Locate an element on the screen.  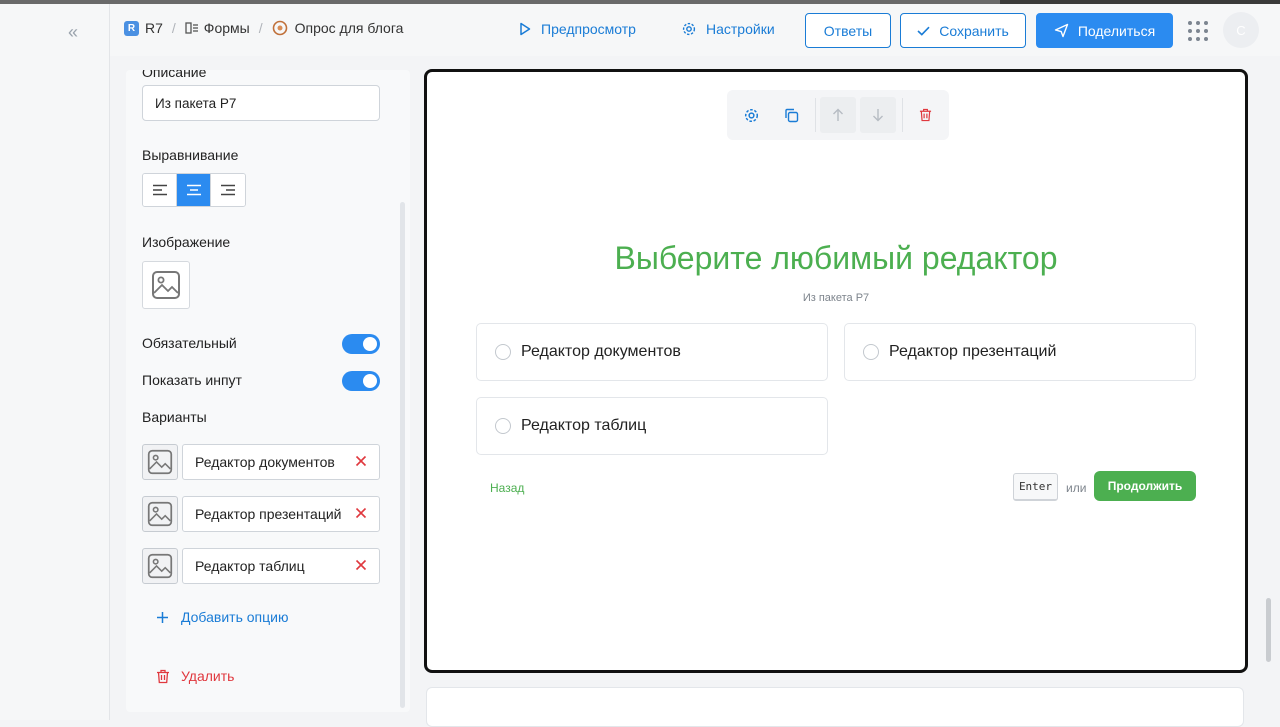
answers-button: Ответы is located at coordinates (848, 30).